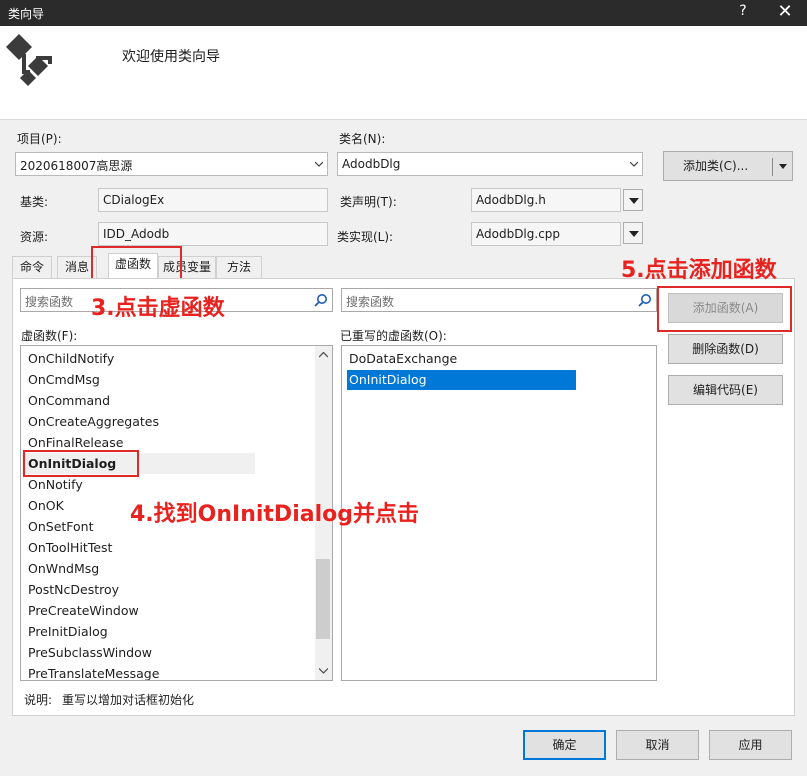 The width and height of the screenshot is (807, 776). What do you see at coordinates (564, 745) in the screenshot?
I see `ok-button: 确定` at bounding box center [564, 745].